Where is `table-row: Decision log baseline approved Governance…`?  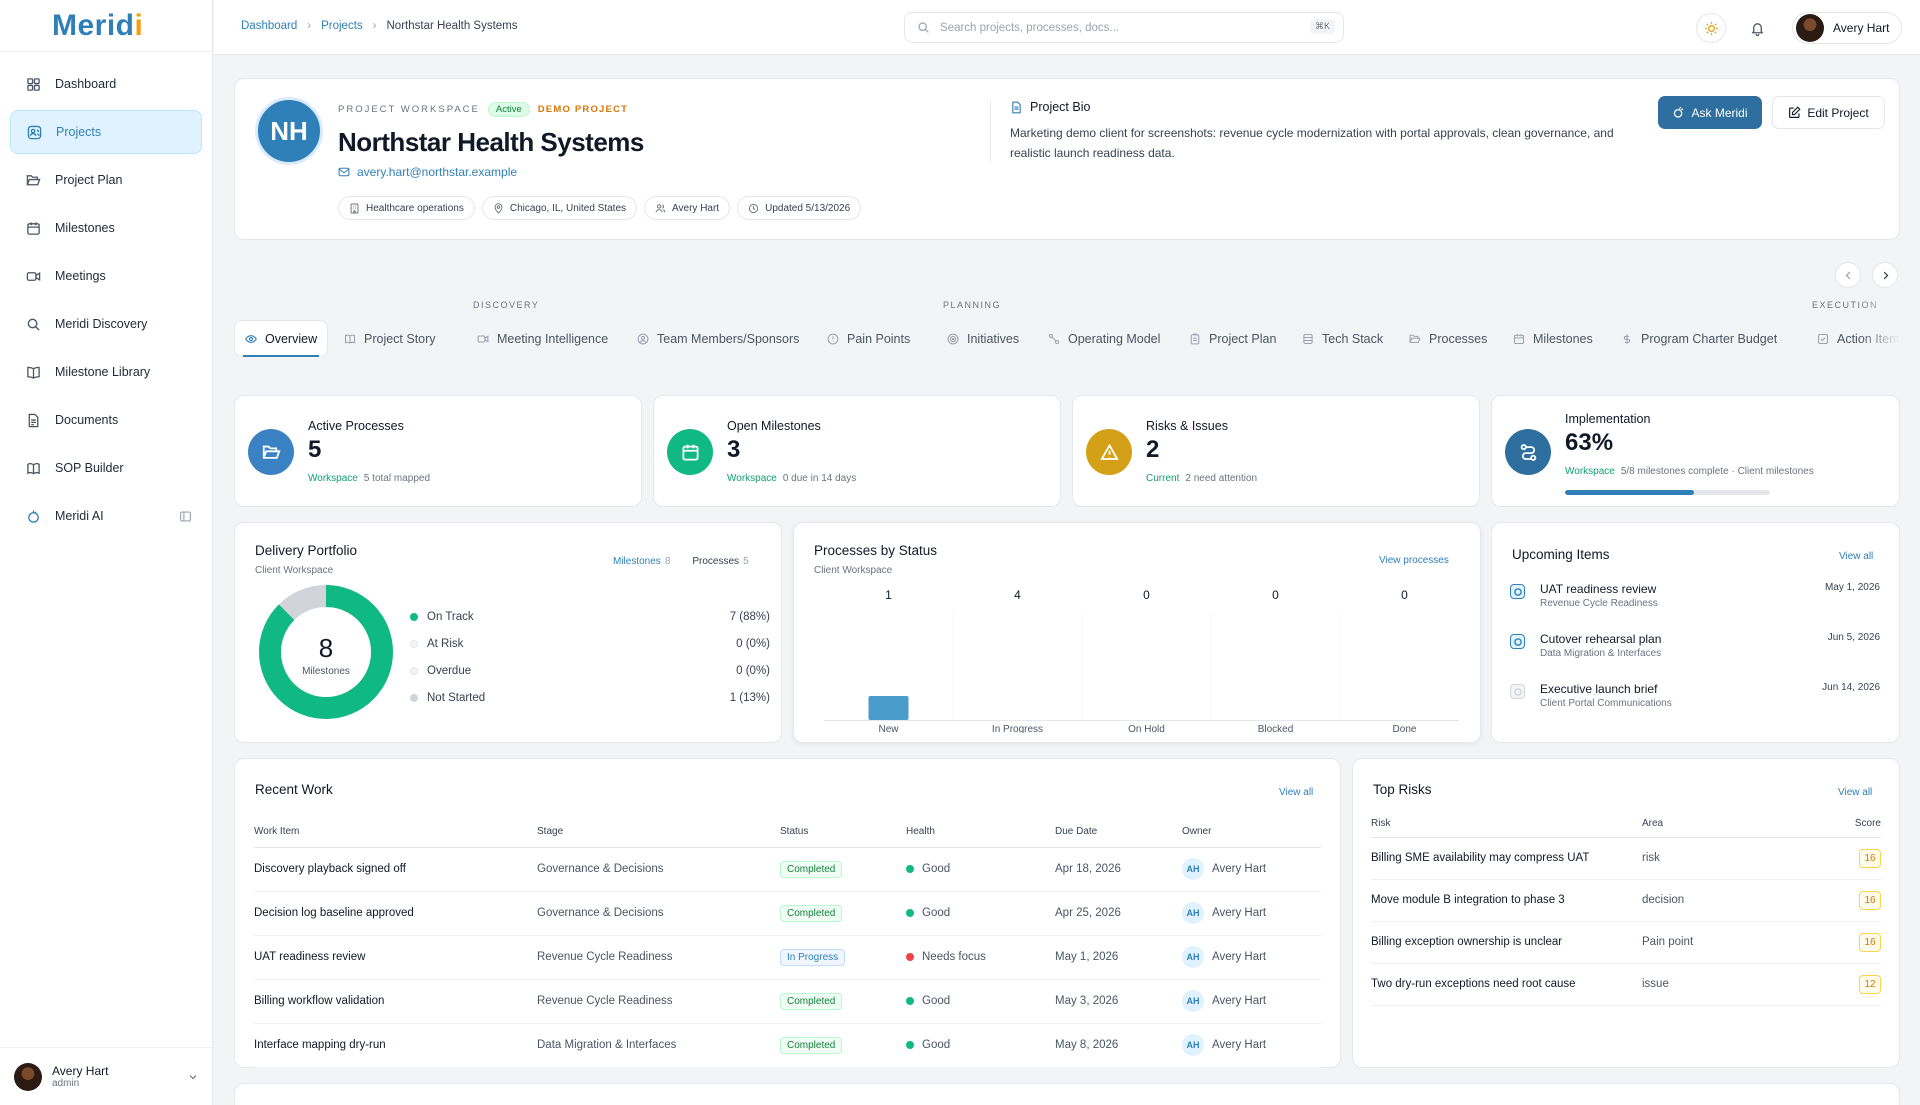 table-row: Decision log baseline approved Governance… is located at coordinates (787, 913).